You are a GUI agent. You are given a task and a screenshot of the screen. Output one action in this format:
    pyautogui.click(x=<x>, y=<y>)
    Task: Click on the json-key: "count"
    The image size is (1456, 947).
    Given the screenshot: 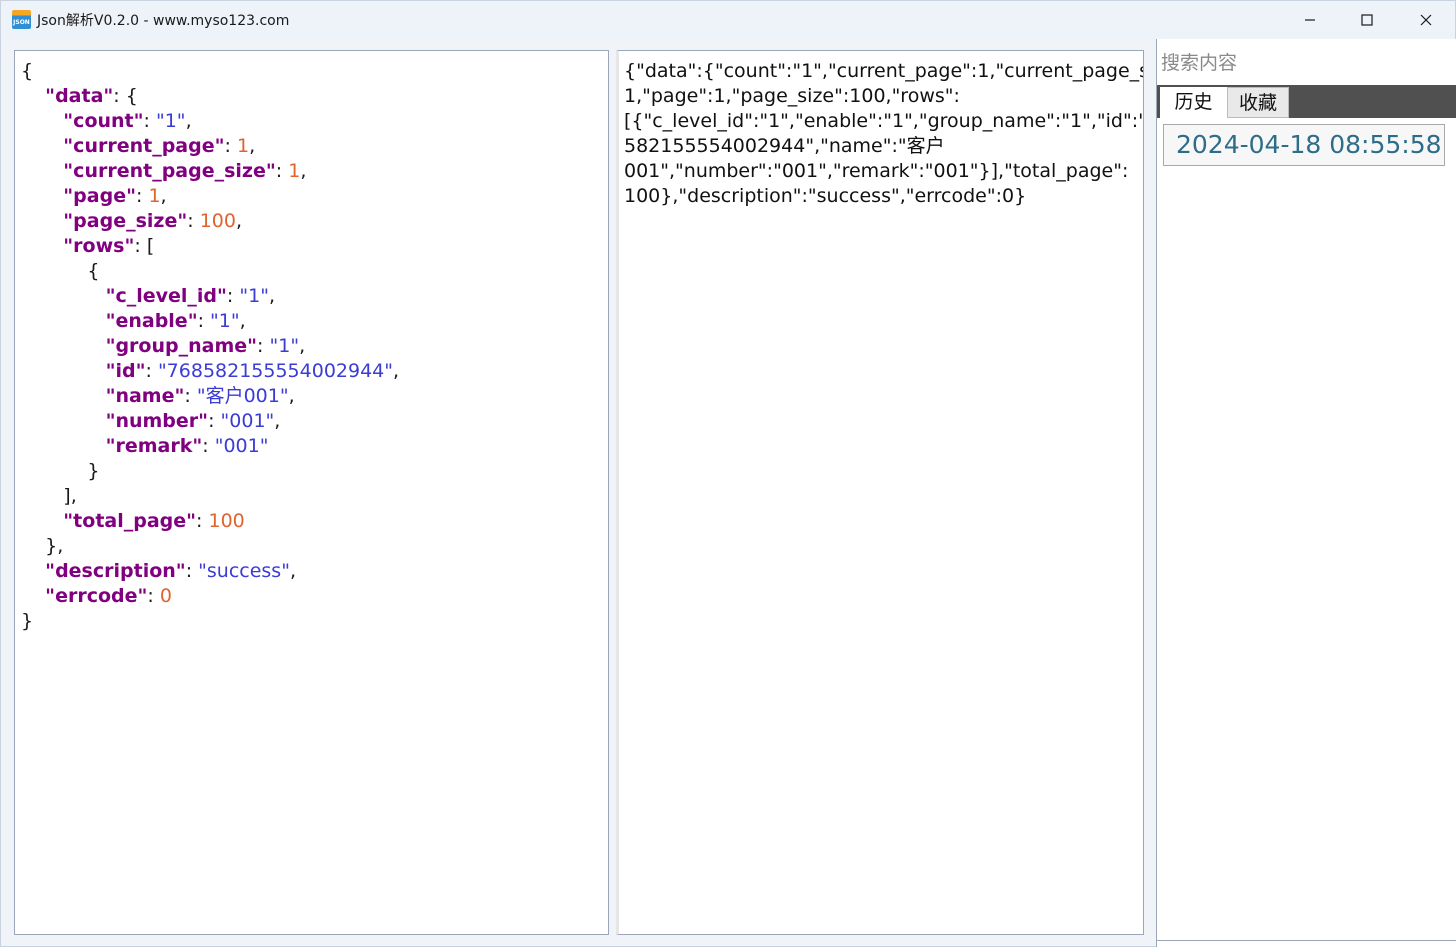 What is the action you would take?
    pyautogui.click(x=103, y=121)
    